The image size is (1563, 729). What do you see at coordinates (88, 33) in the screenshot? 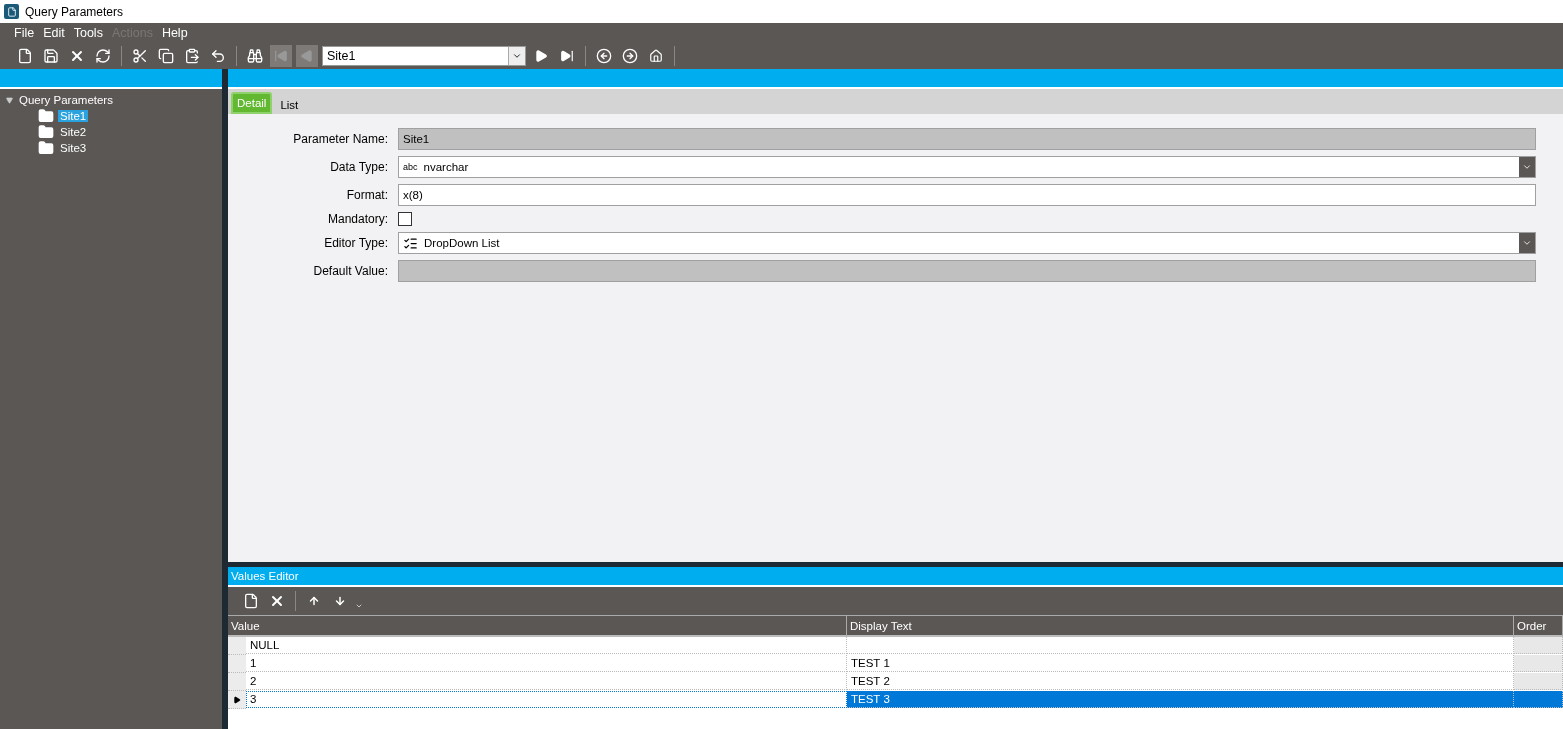
I see `menu-item: Tools` at bounding box center [88, 33].